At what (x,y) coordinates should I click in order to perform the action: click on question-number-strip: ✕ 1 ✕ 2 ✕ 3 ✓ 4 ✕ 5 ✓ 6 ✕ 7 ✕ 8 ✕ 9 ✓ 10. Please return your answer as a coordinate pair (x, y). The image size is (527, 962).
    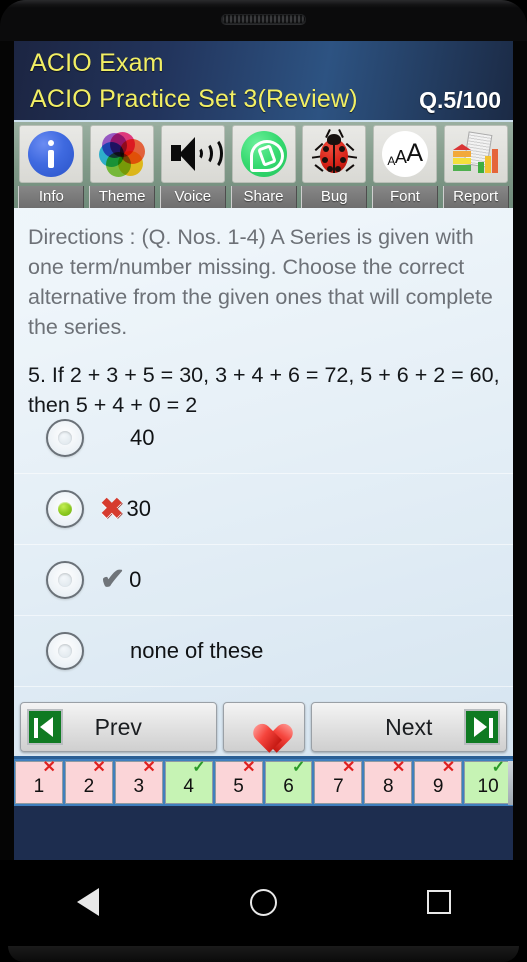
    Looking at the image, I should click on (263, 781).